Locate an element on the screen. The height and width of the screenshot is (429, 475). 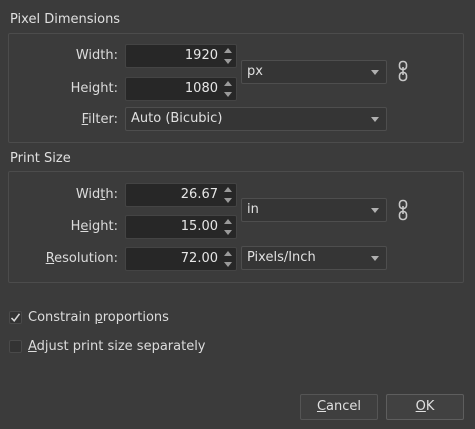
pixel-dimensions-title: Pixel Dimensions is located at coordinates (65, 19).